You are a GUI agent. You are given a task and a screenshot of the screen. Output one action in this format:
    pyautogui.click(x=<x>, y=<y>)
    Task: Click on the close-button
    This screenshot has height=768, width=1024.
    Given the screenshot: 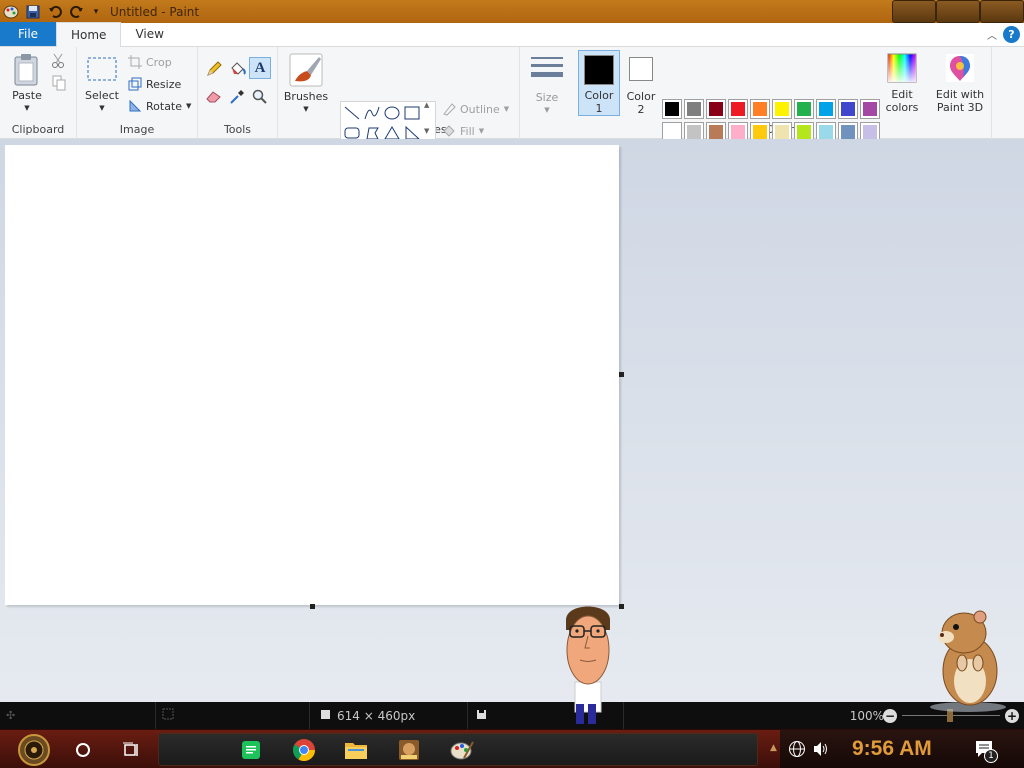 What is the action you would take?
    pyautogui.click(x=1002, y=11)
    